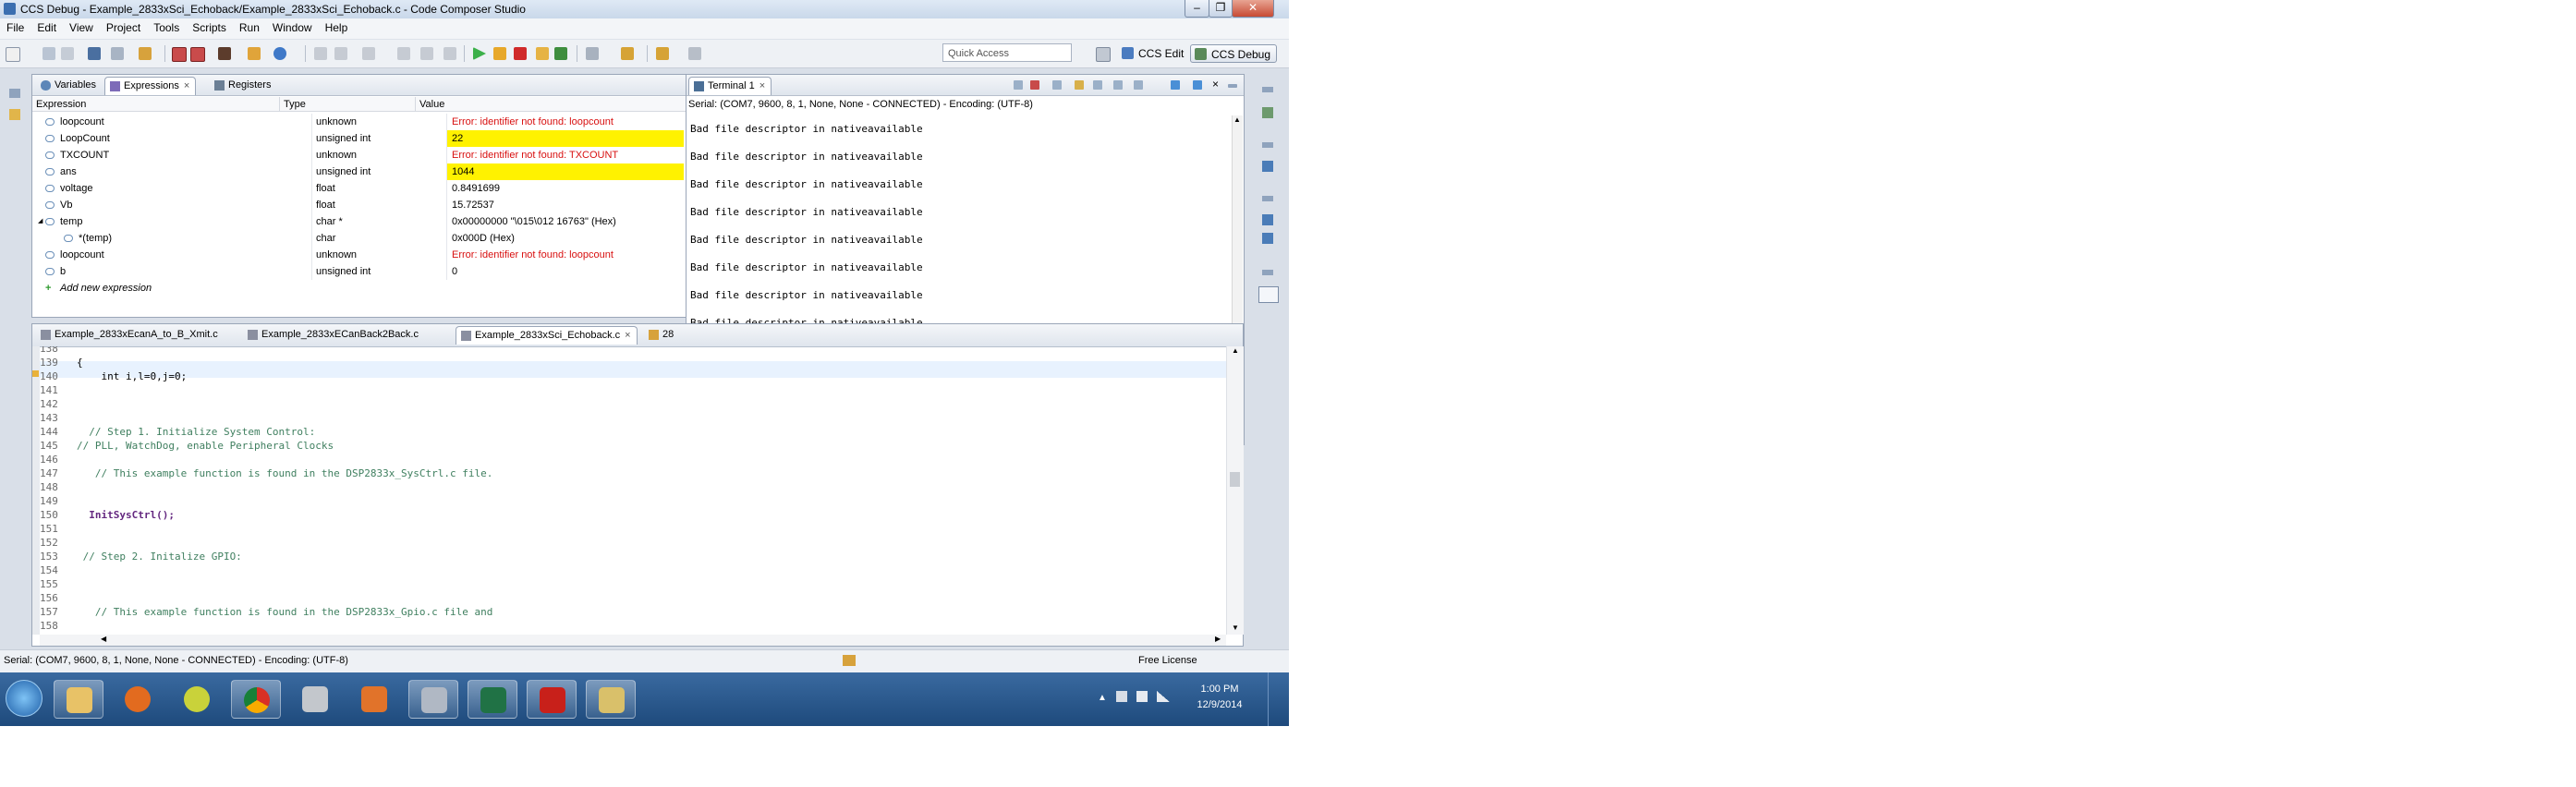 The image size is (2576, 787). I want to click on show-desktop-button, so click(1276, 699).